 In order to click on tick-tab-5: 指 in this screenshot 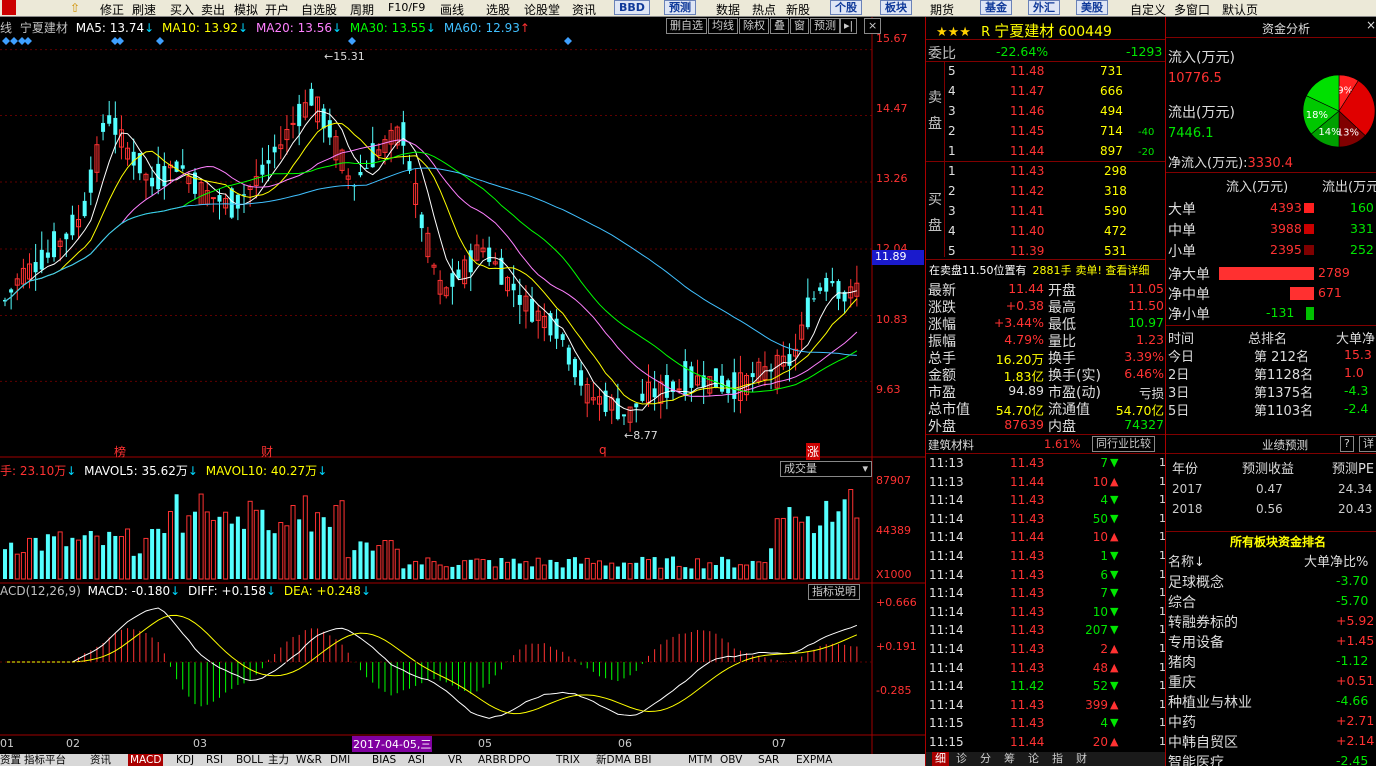, I will do `click(1057, 759)`.